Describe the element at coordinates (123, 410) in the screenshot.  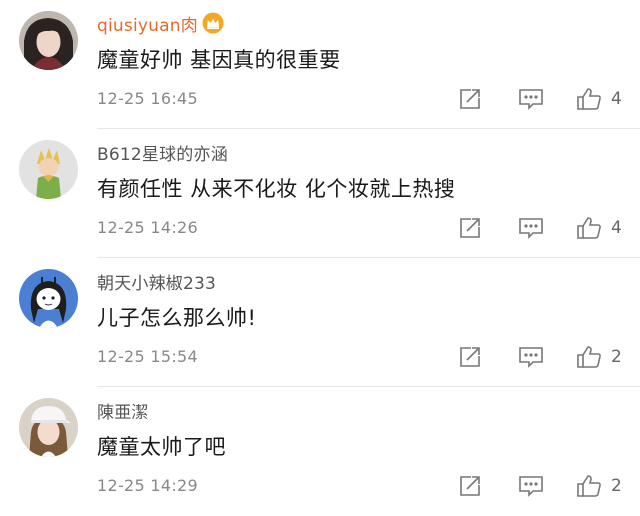
I see `username: 陳亜潔` at that location.